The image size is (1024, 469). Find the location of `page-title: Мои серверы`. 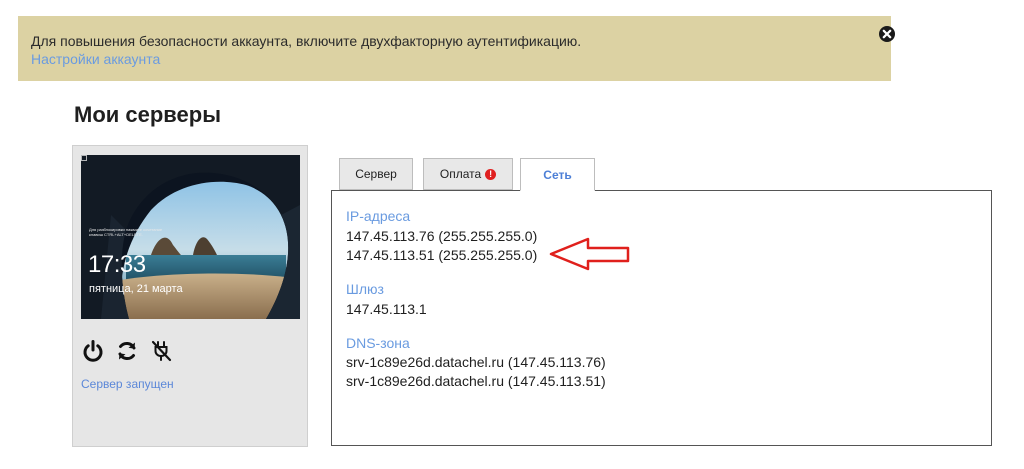

page-title: Мои серверы is located at coordinates (148, 114).